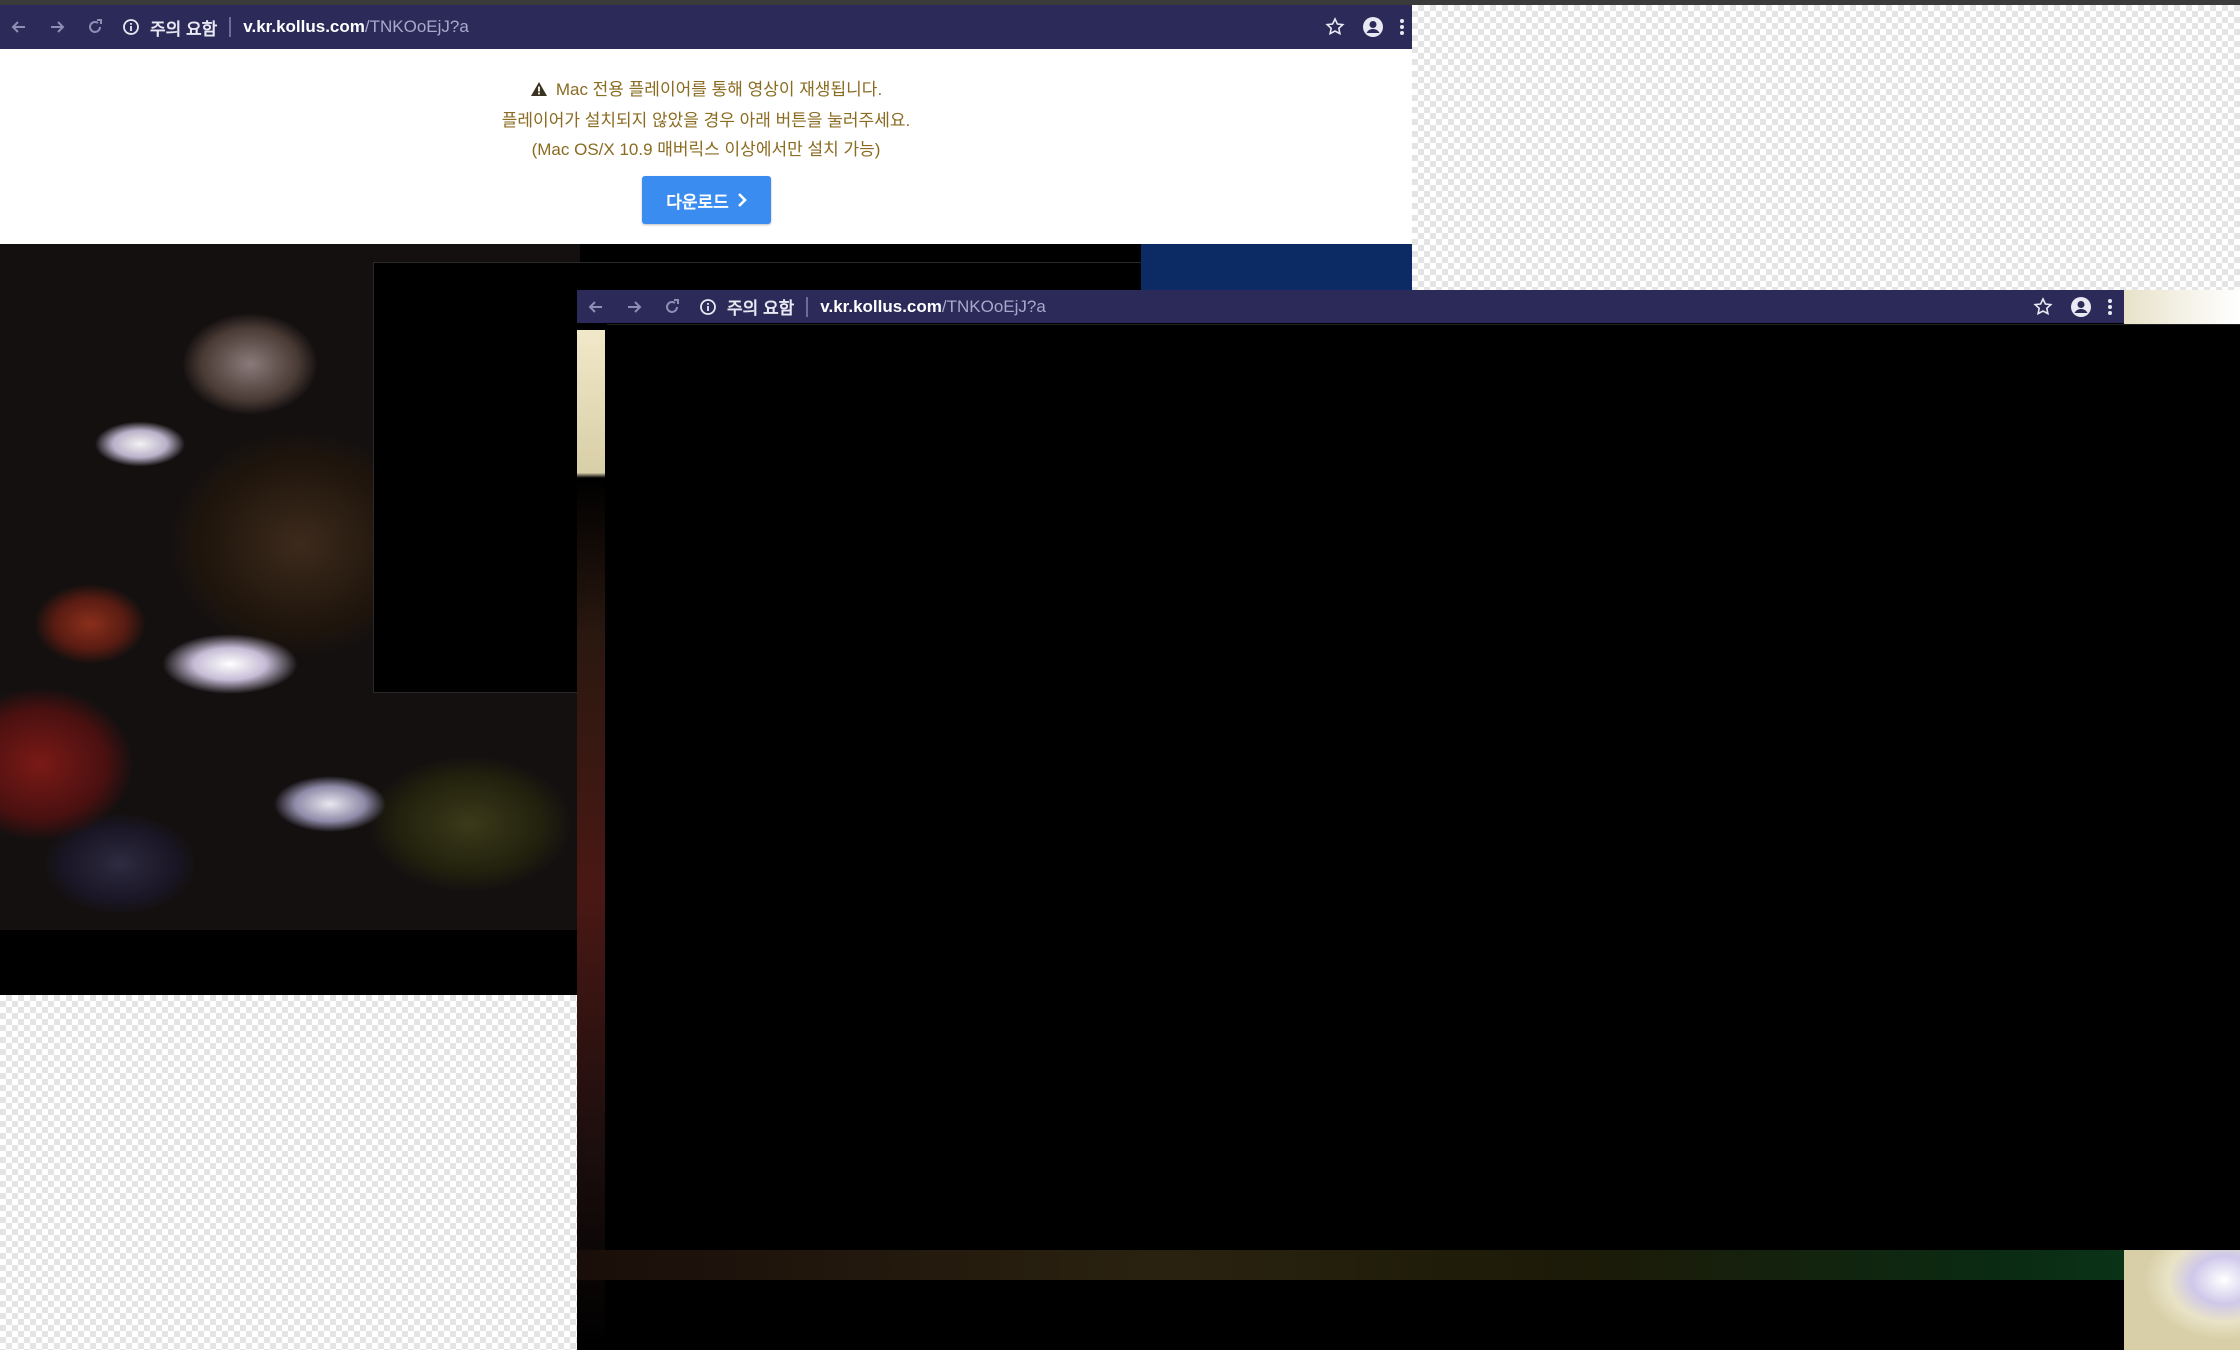 This screenshot has height=1350, width=2240. What do you see at coordinates (807, 306) in the screenshot?
I see `address-separator-front` at bounding box center [807, 306].